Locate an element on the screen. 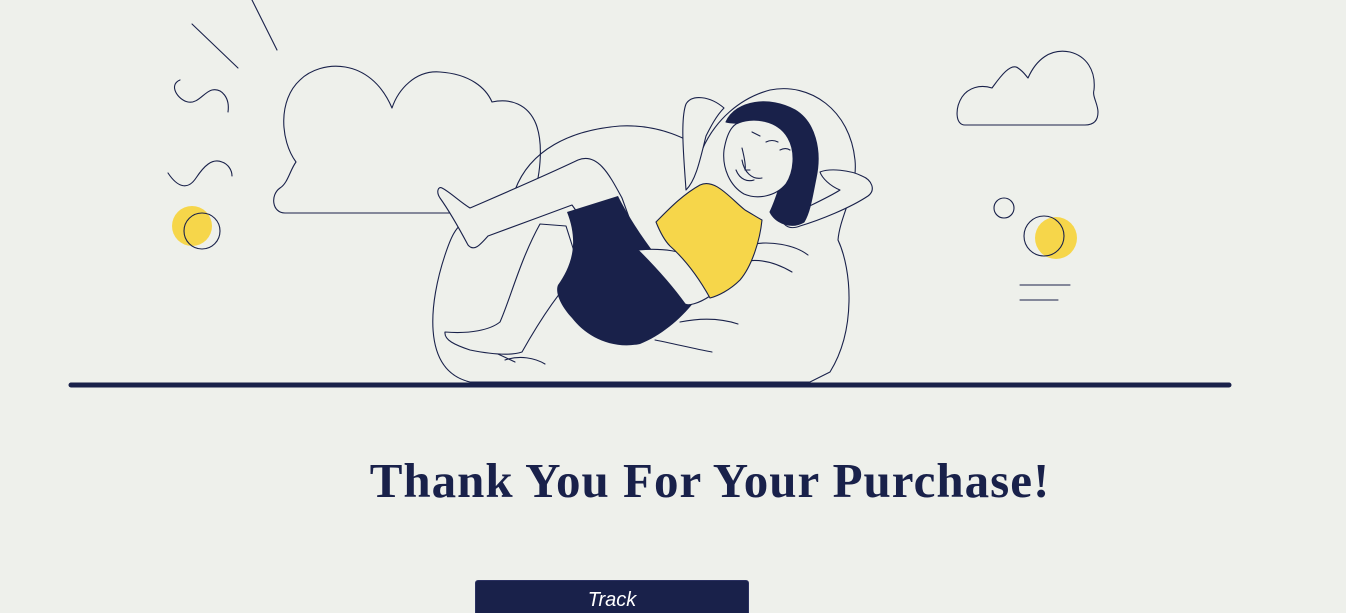 This screenshot has height=613, width=1346. page-title: Thank You For Your Purchase! is located at coordinates (710, 480).